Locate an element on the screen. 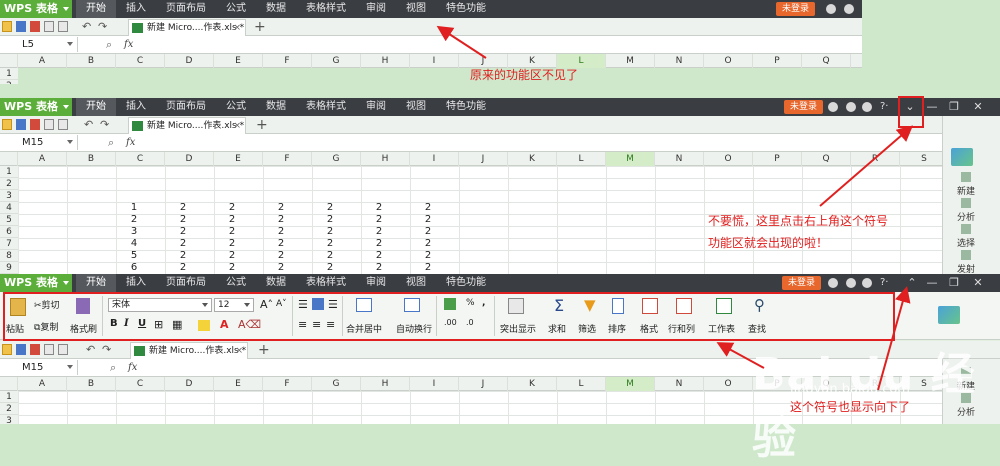 The image size is (1000, 466). column-header: Q is located at coordinates (826, 159).